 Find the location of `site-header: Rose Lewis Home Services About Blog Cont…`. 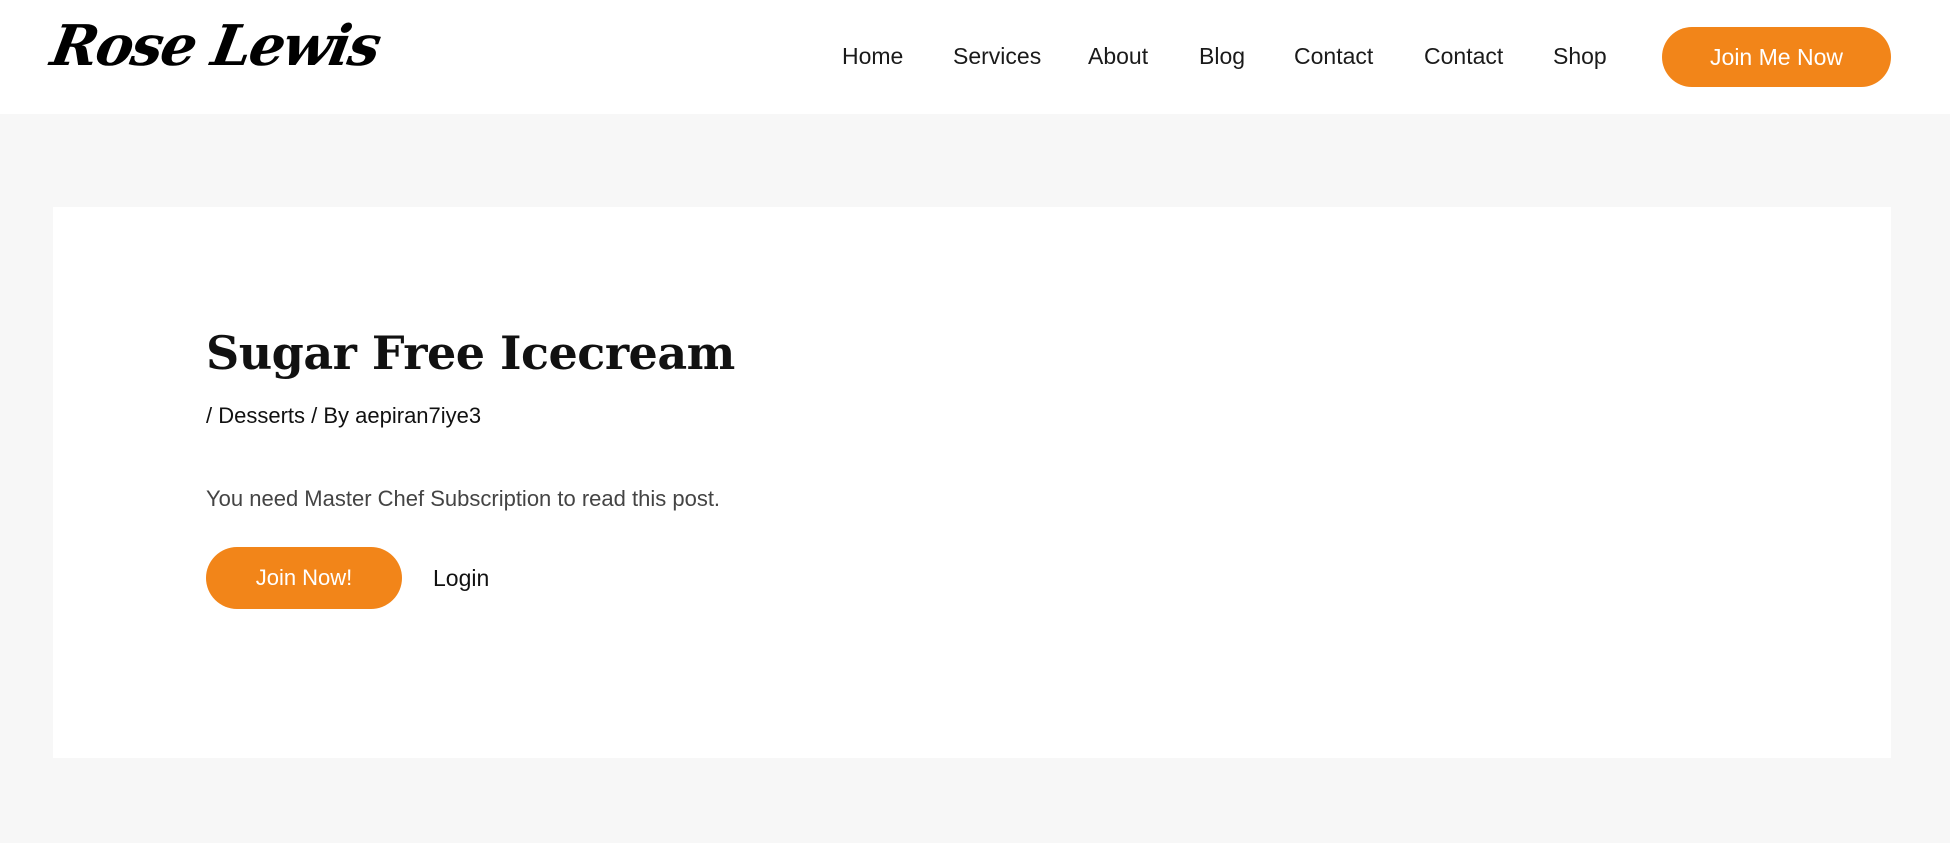

site-header: Rose Lewis Home Services About Blog Cont… is located at coordinates (975, 57).